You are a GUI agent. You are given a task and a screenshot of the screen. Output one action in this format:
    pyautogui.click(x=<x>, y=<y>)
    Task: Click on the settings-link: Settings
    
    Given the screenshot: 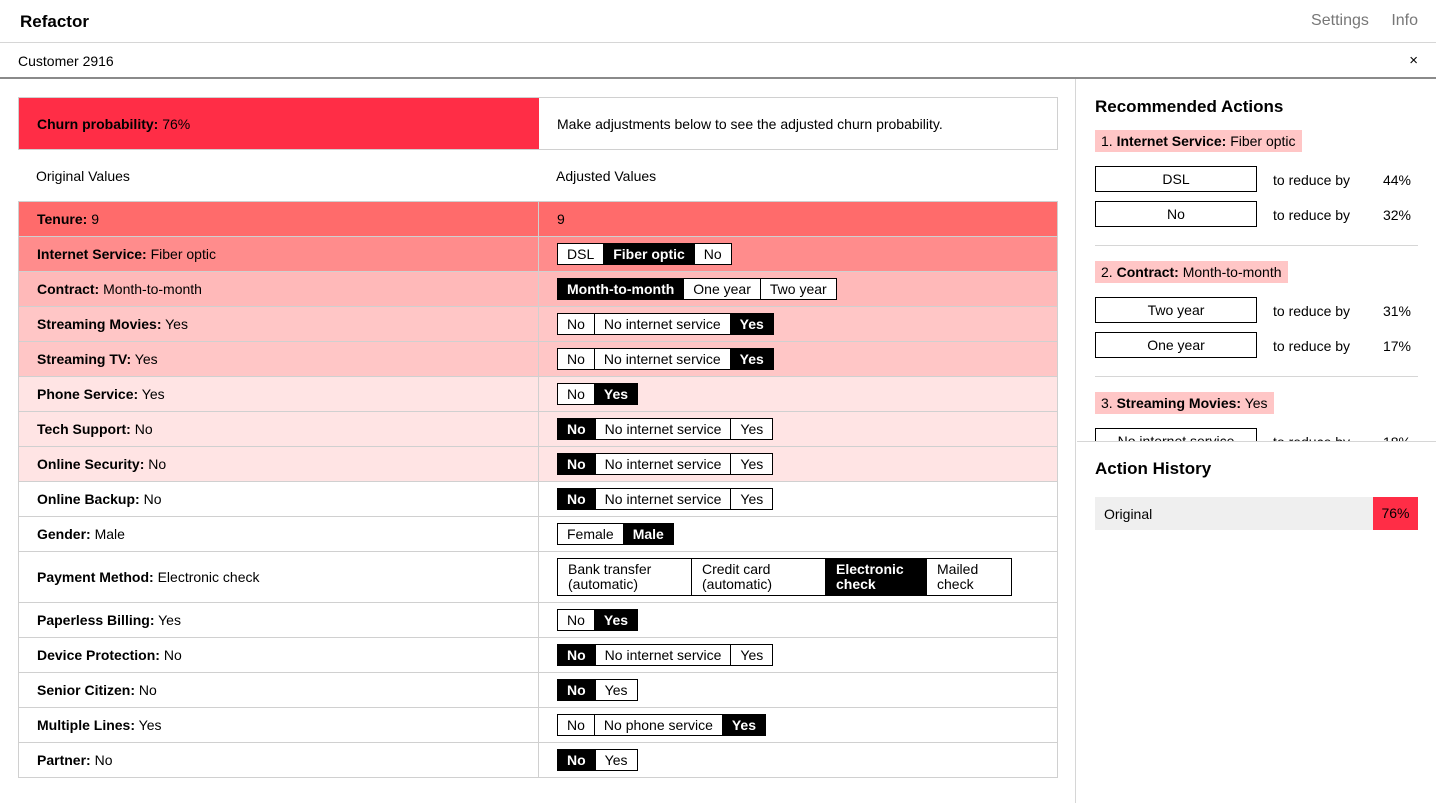 What is the action you would take?
    pyautogui.click(x=1340, y=20)
    